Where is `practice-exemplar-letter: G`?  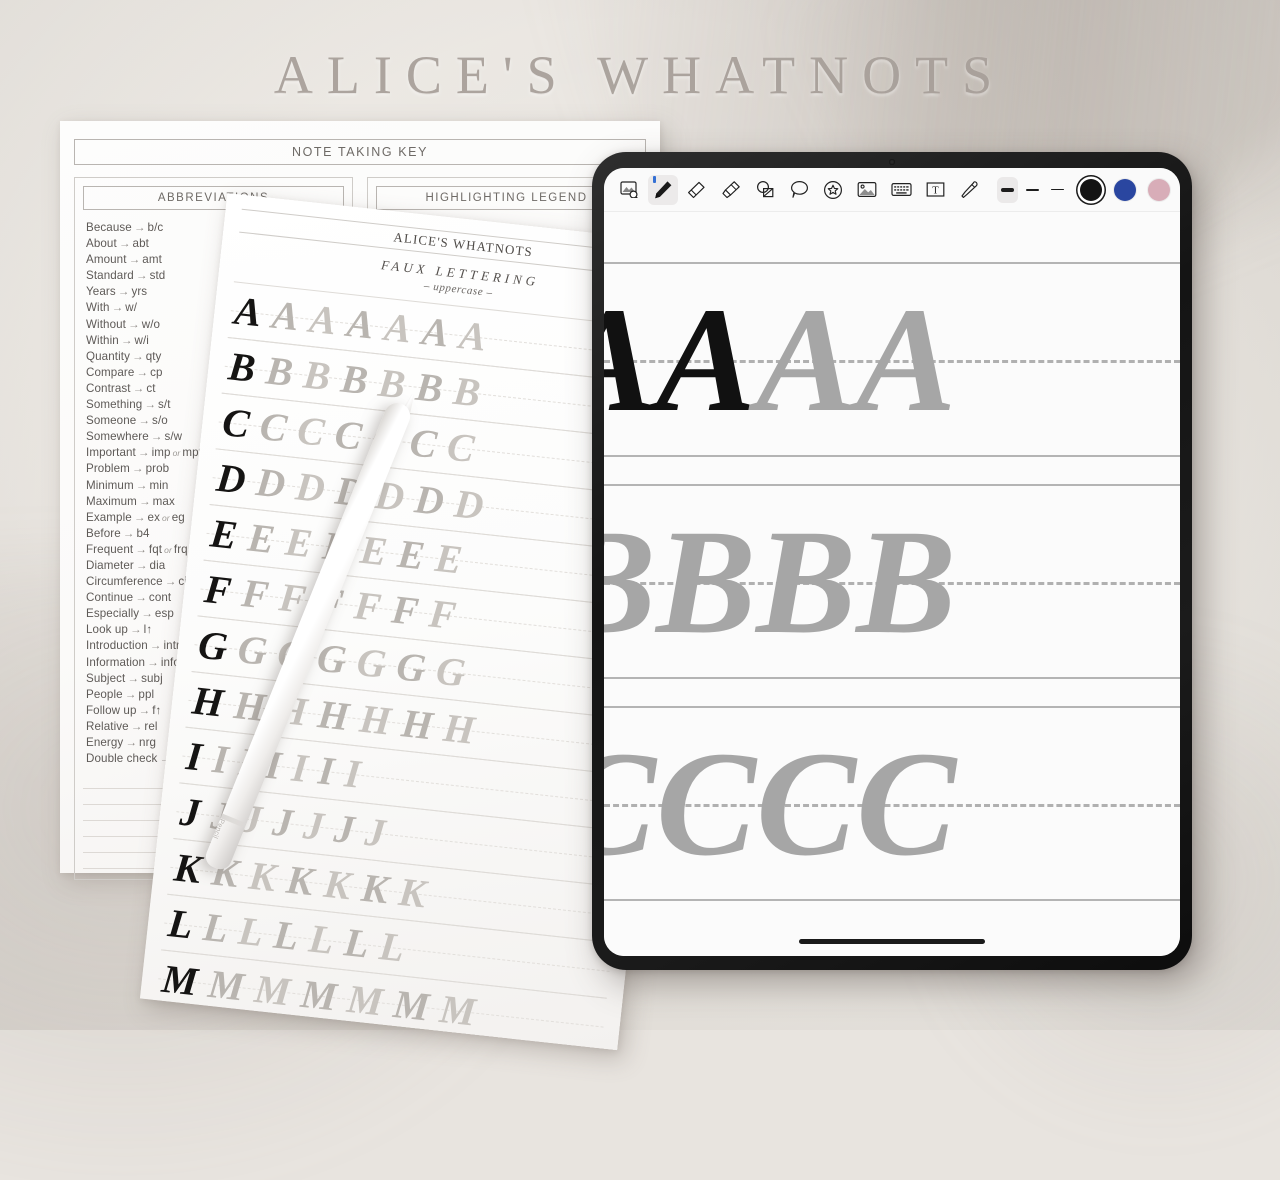
practice-exemplar-letter: G is located at coordinates (213, 645).